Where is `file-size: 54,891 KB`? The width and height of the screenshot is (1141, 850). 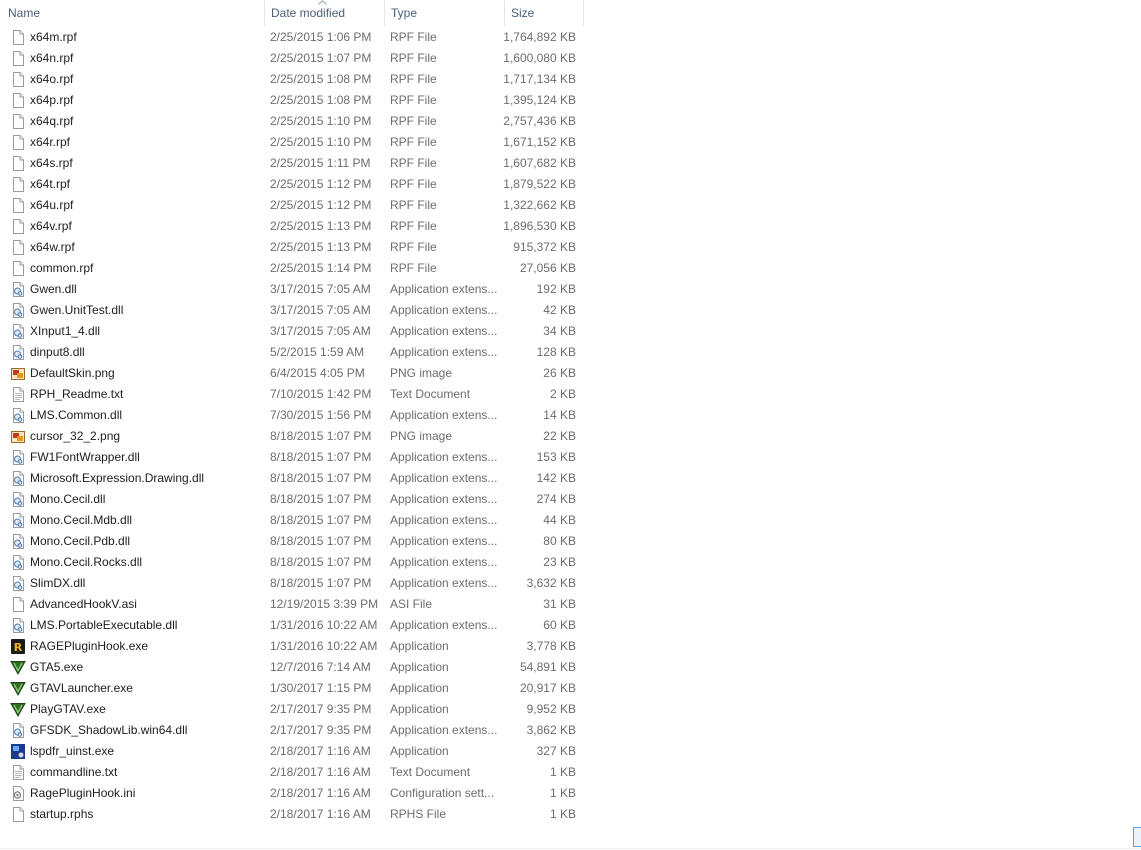
file-size: 54,891 KB is located at coordinates (547, 667).